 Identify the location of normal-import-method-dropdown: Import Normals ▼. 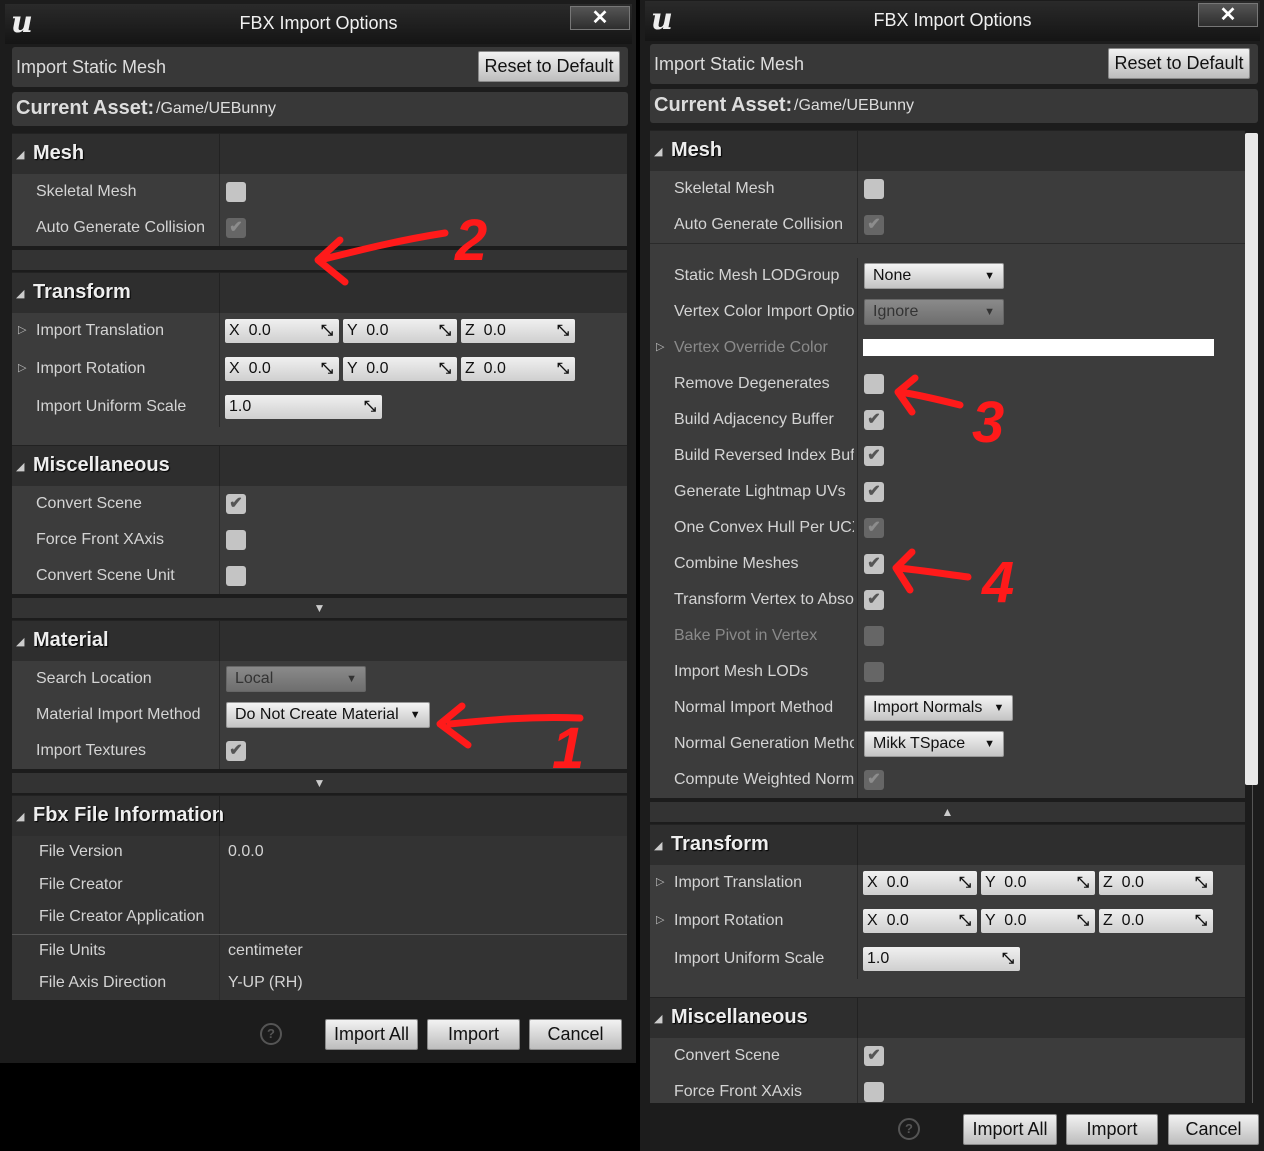
(939, 708).